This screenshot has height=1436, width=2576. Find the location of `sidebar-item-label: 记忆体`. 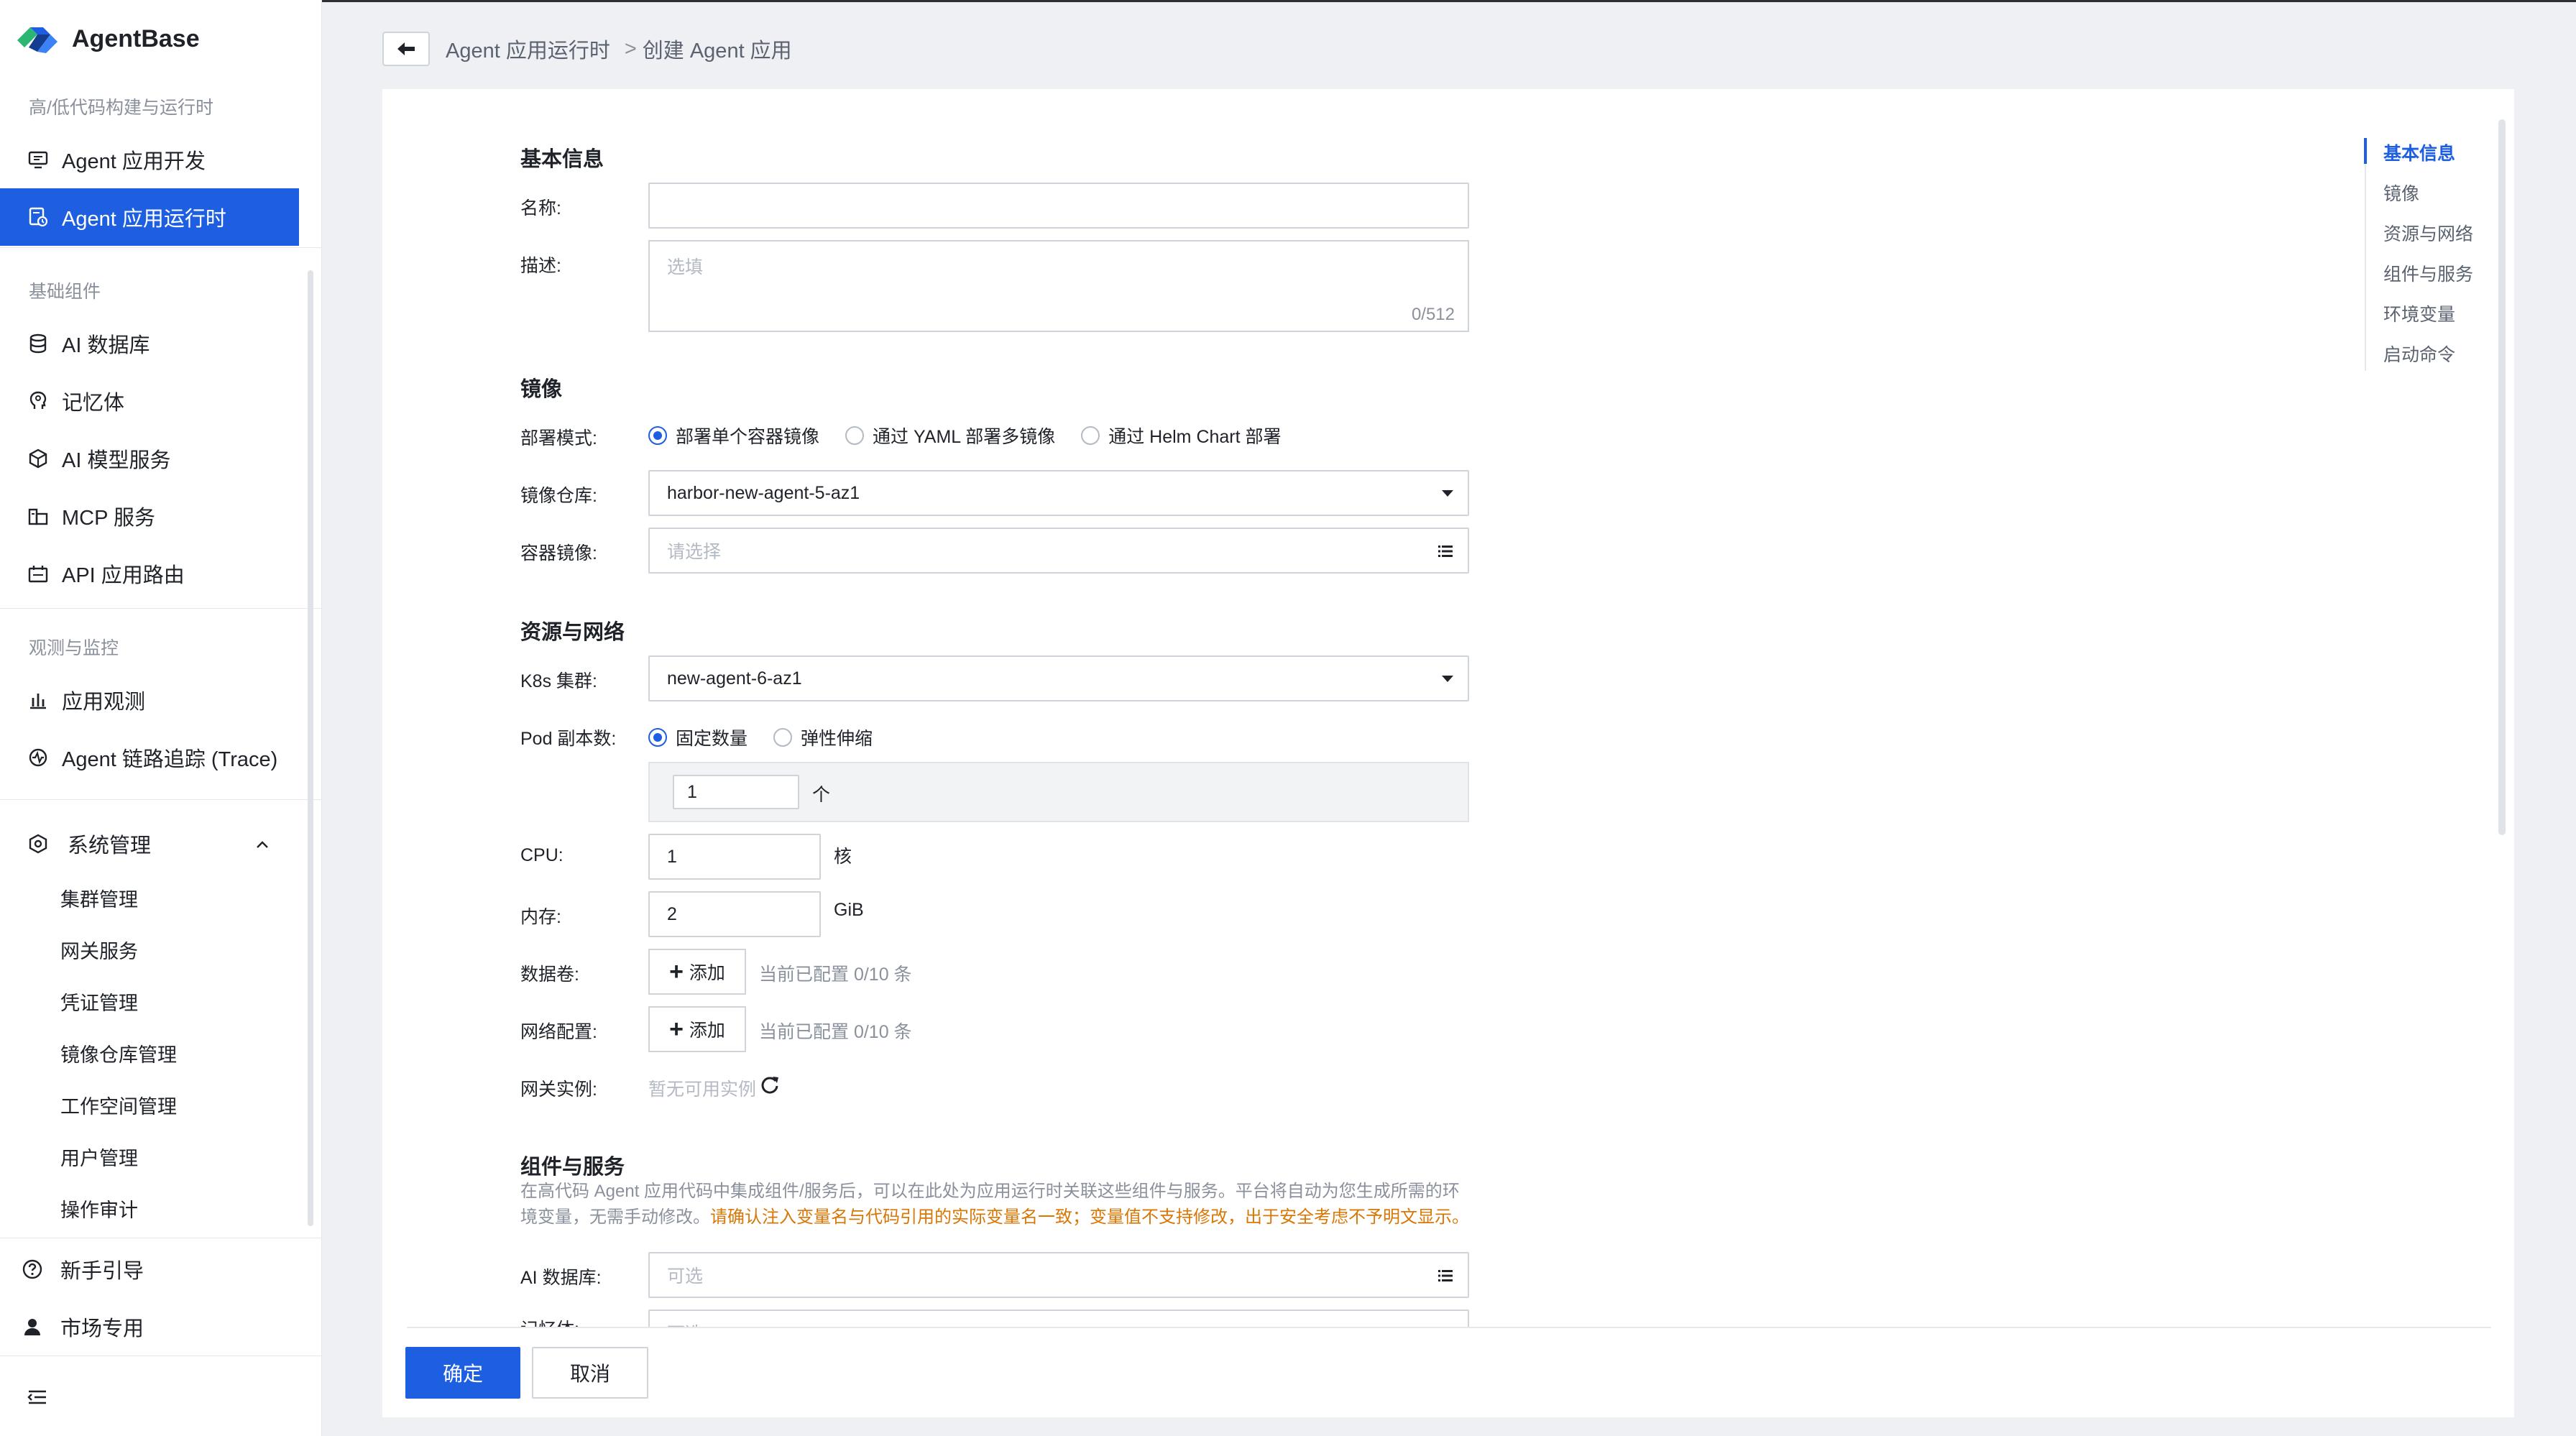

sidebar-item-label: 记忆体 is located at coordinates (93, 404).